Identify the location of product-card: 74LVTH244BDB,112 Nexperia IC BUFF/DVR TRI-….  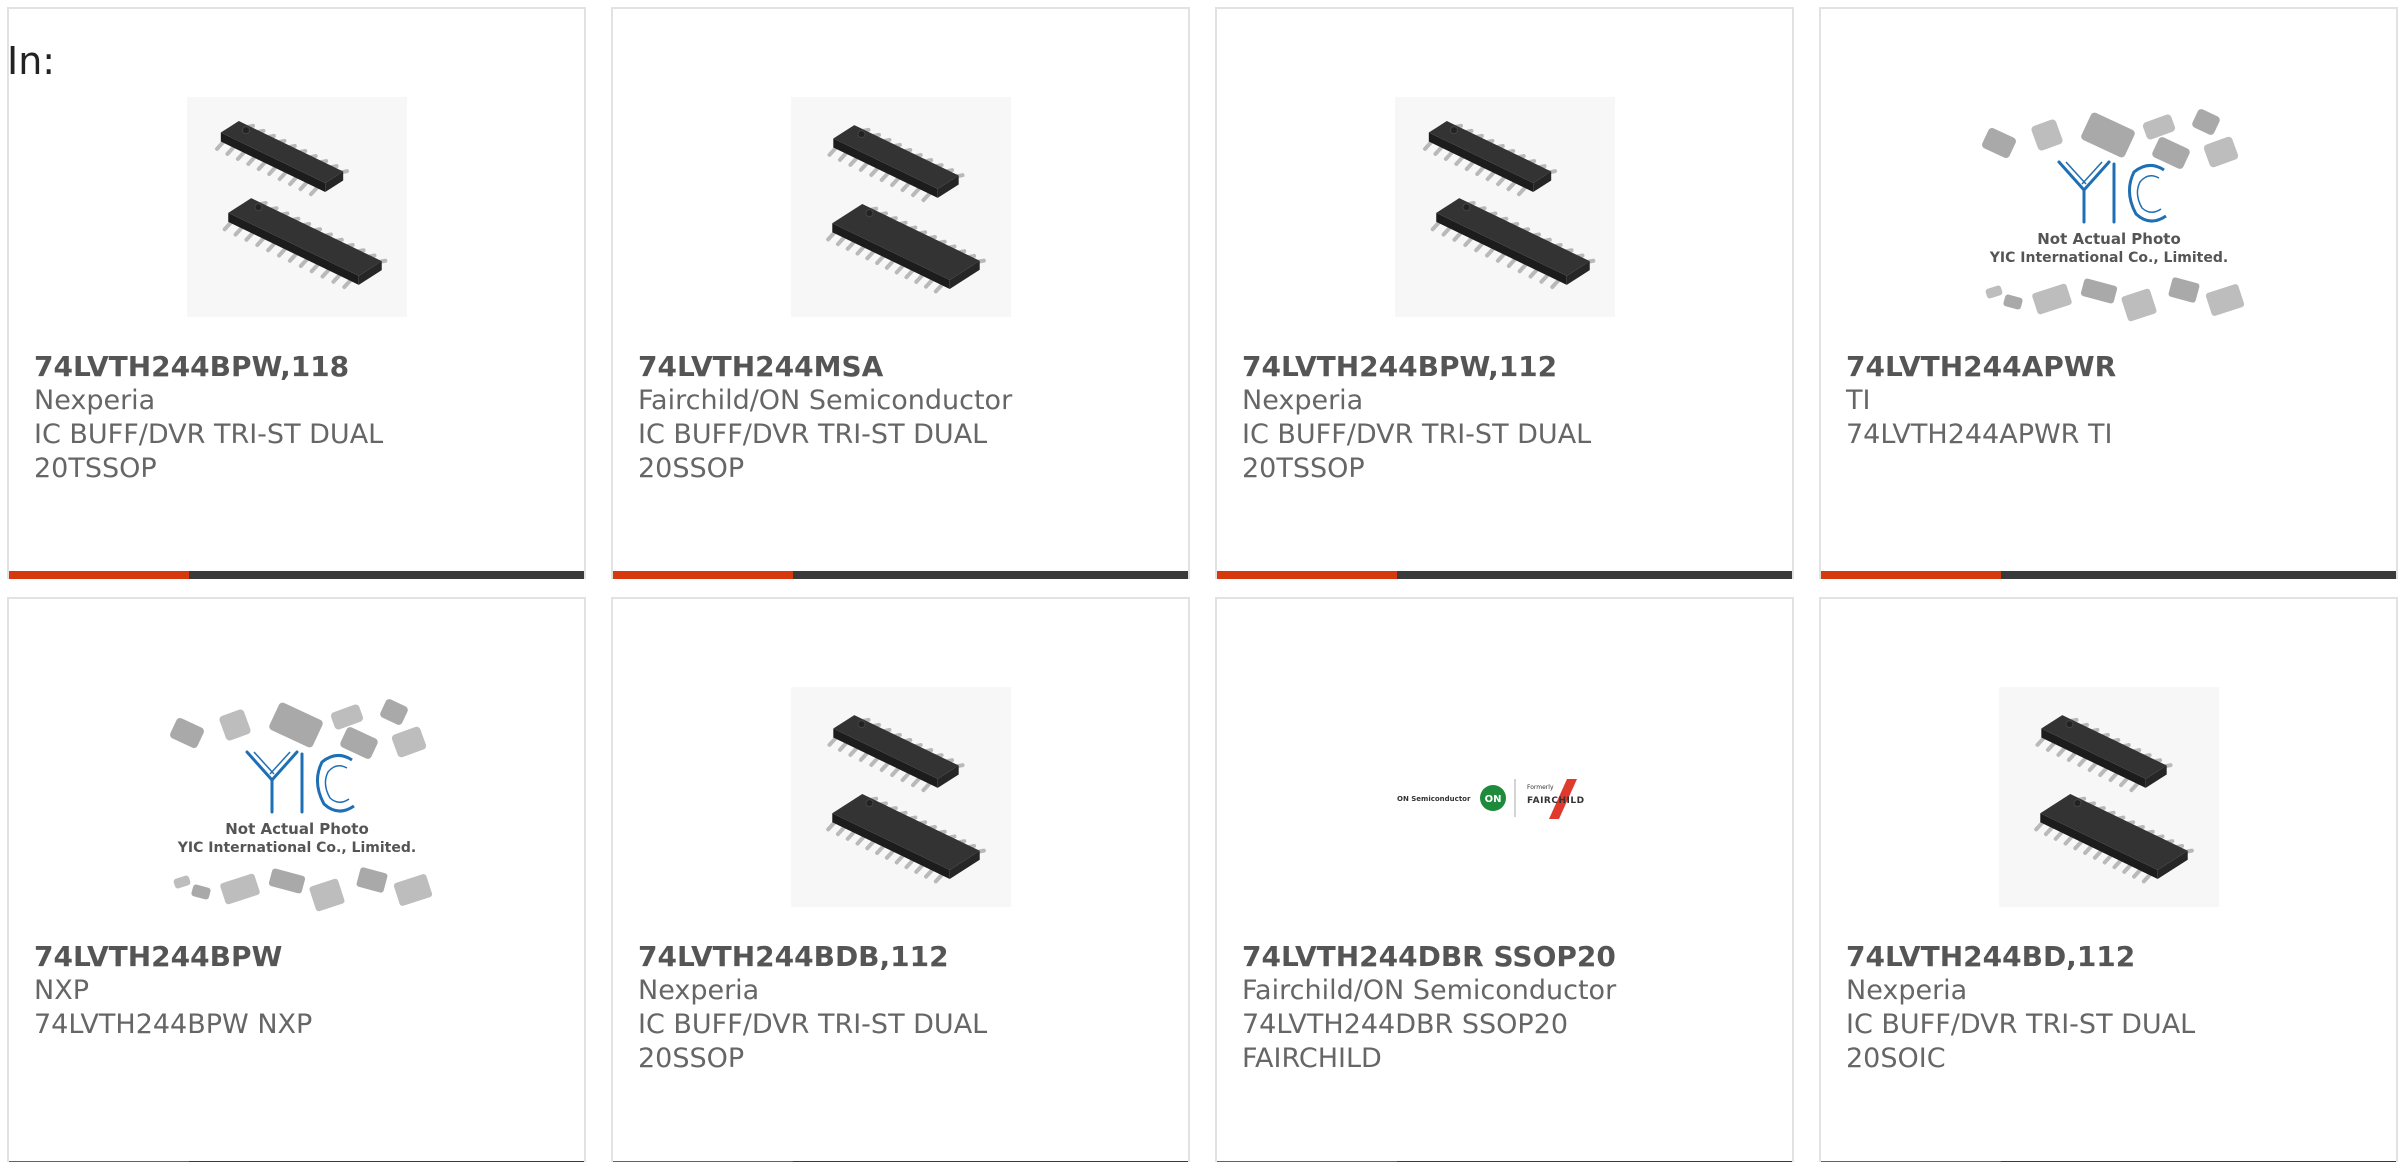
(900, 879).